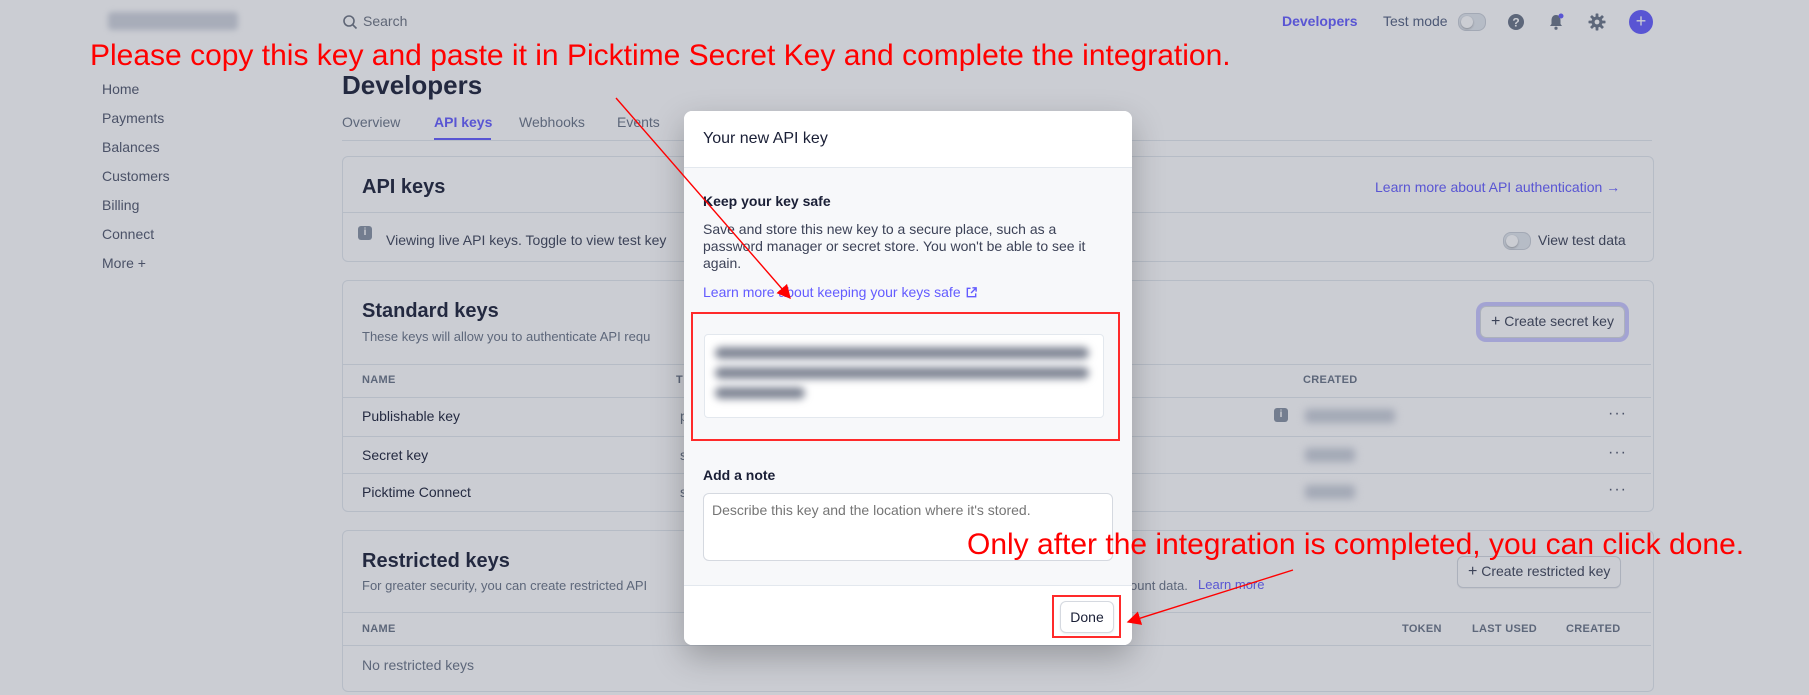  Describe the element at coordinates (1210, 597) in the screenshot. I see `arrow-to-done` at that location.